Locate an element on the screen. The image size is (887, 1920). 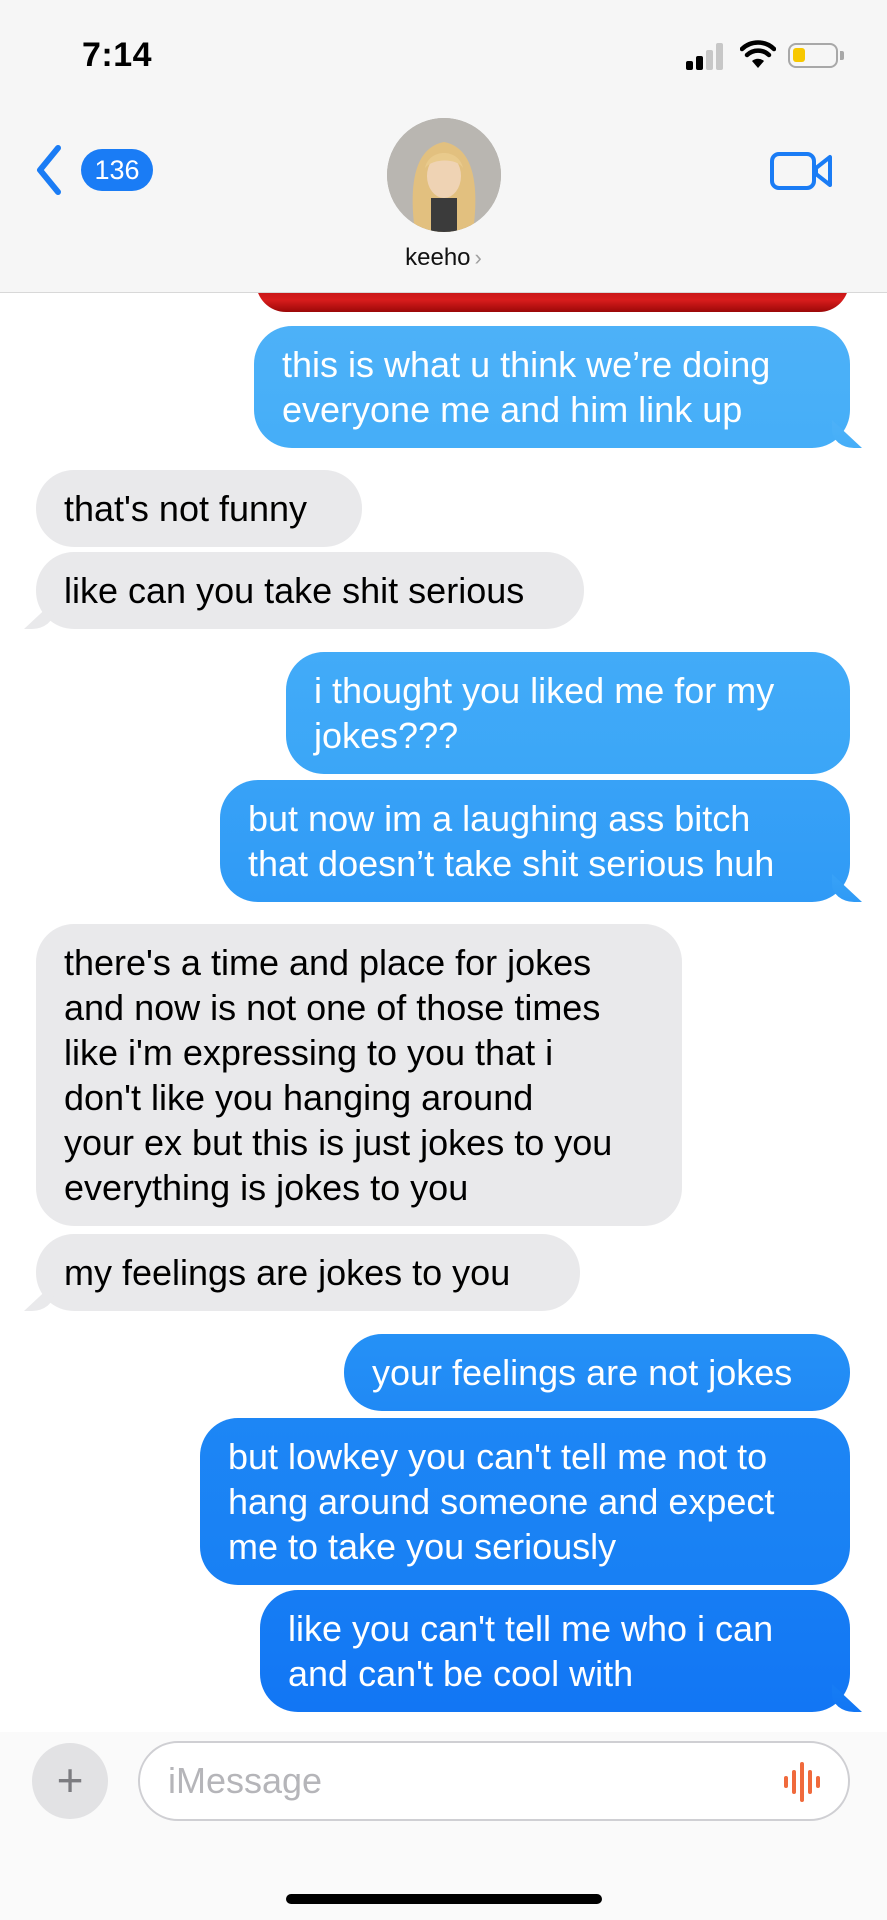
cellular-signal-icon is located at coordinates (706, 56).